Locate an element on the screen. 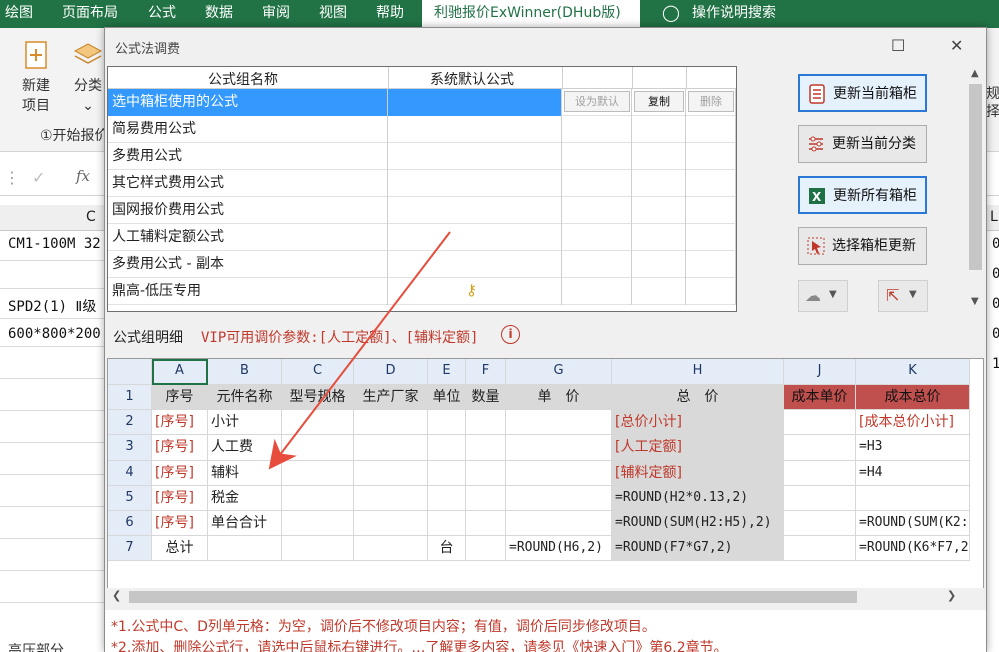 This screenshot has width=999, height=652. tab-exwinner: 利驰报价ExWinner(DHub版) is located at coordinates (531, 14).